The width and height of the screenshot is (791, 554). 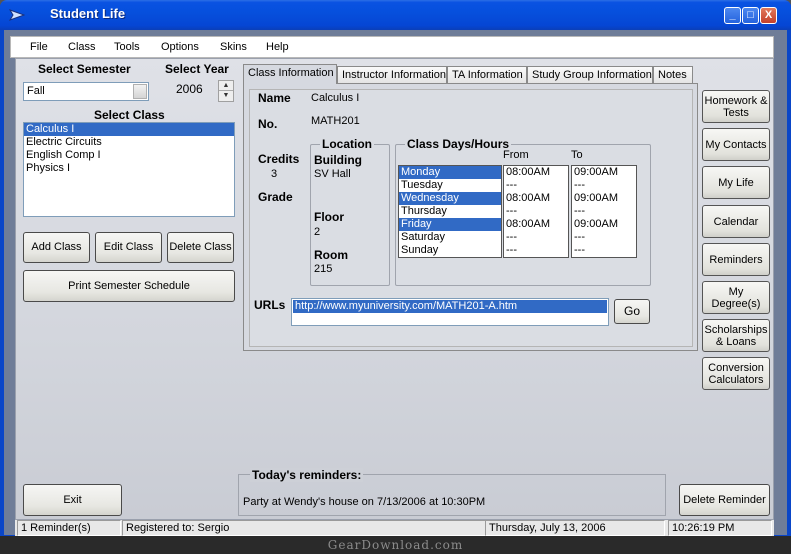 I want to click on credits-value: 3, so click(x=274, y=174).